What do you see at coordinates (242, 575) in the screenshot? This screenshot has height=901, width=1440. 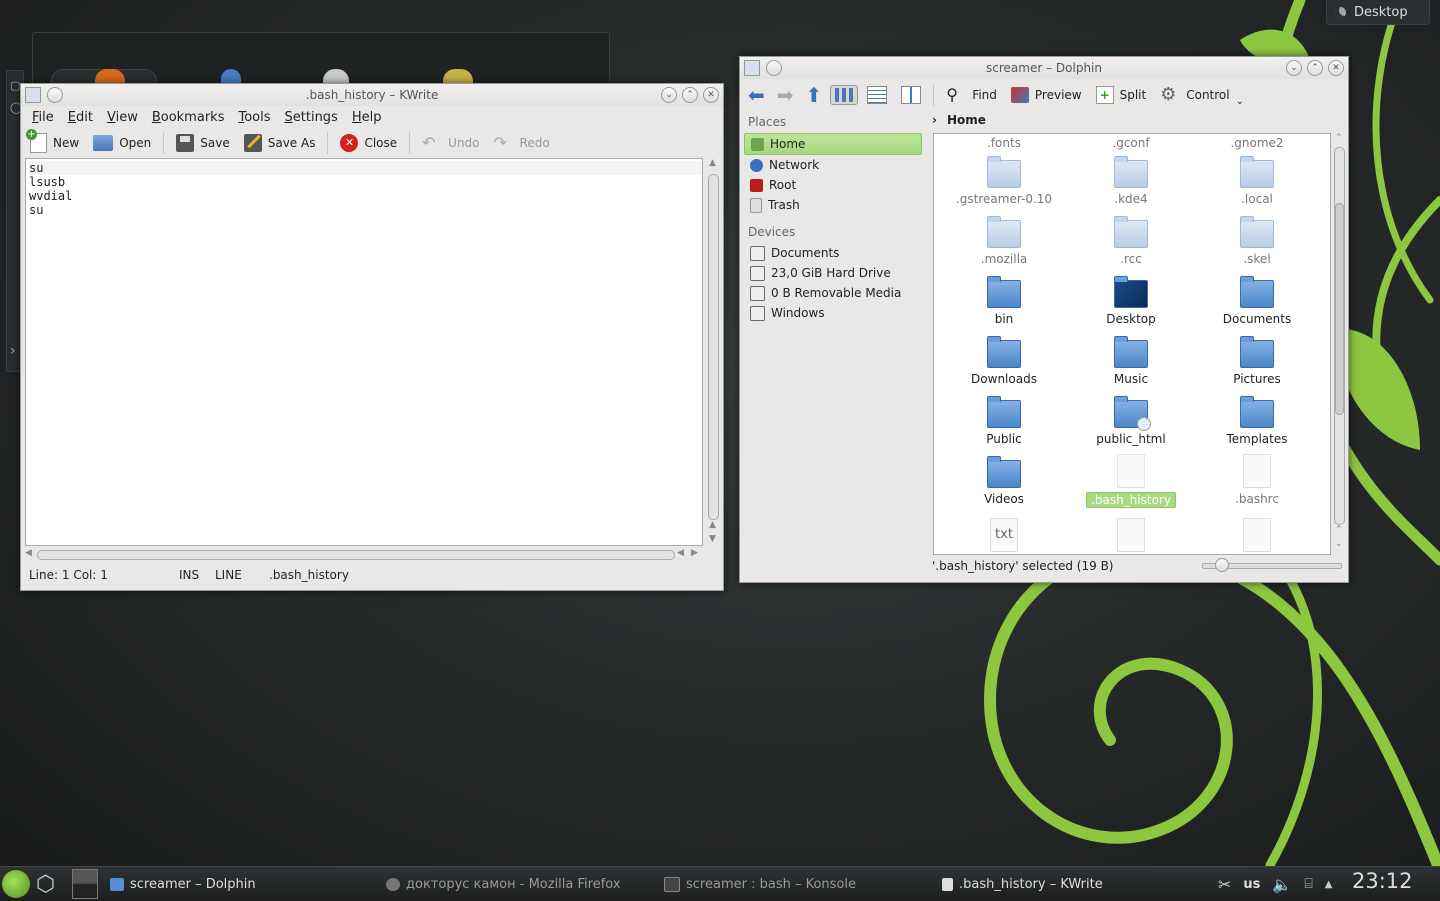 I see `selection-mode: LINE` at bounding box center [242, 575].